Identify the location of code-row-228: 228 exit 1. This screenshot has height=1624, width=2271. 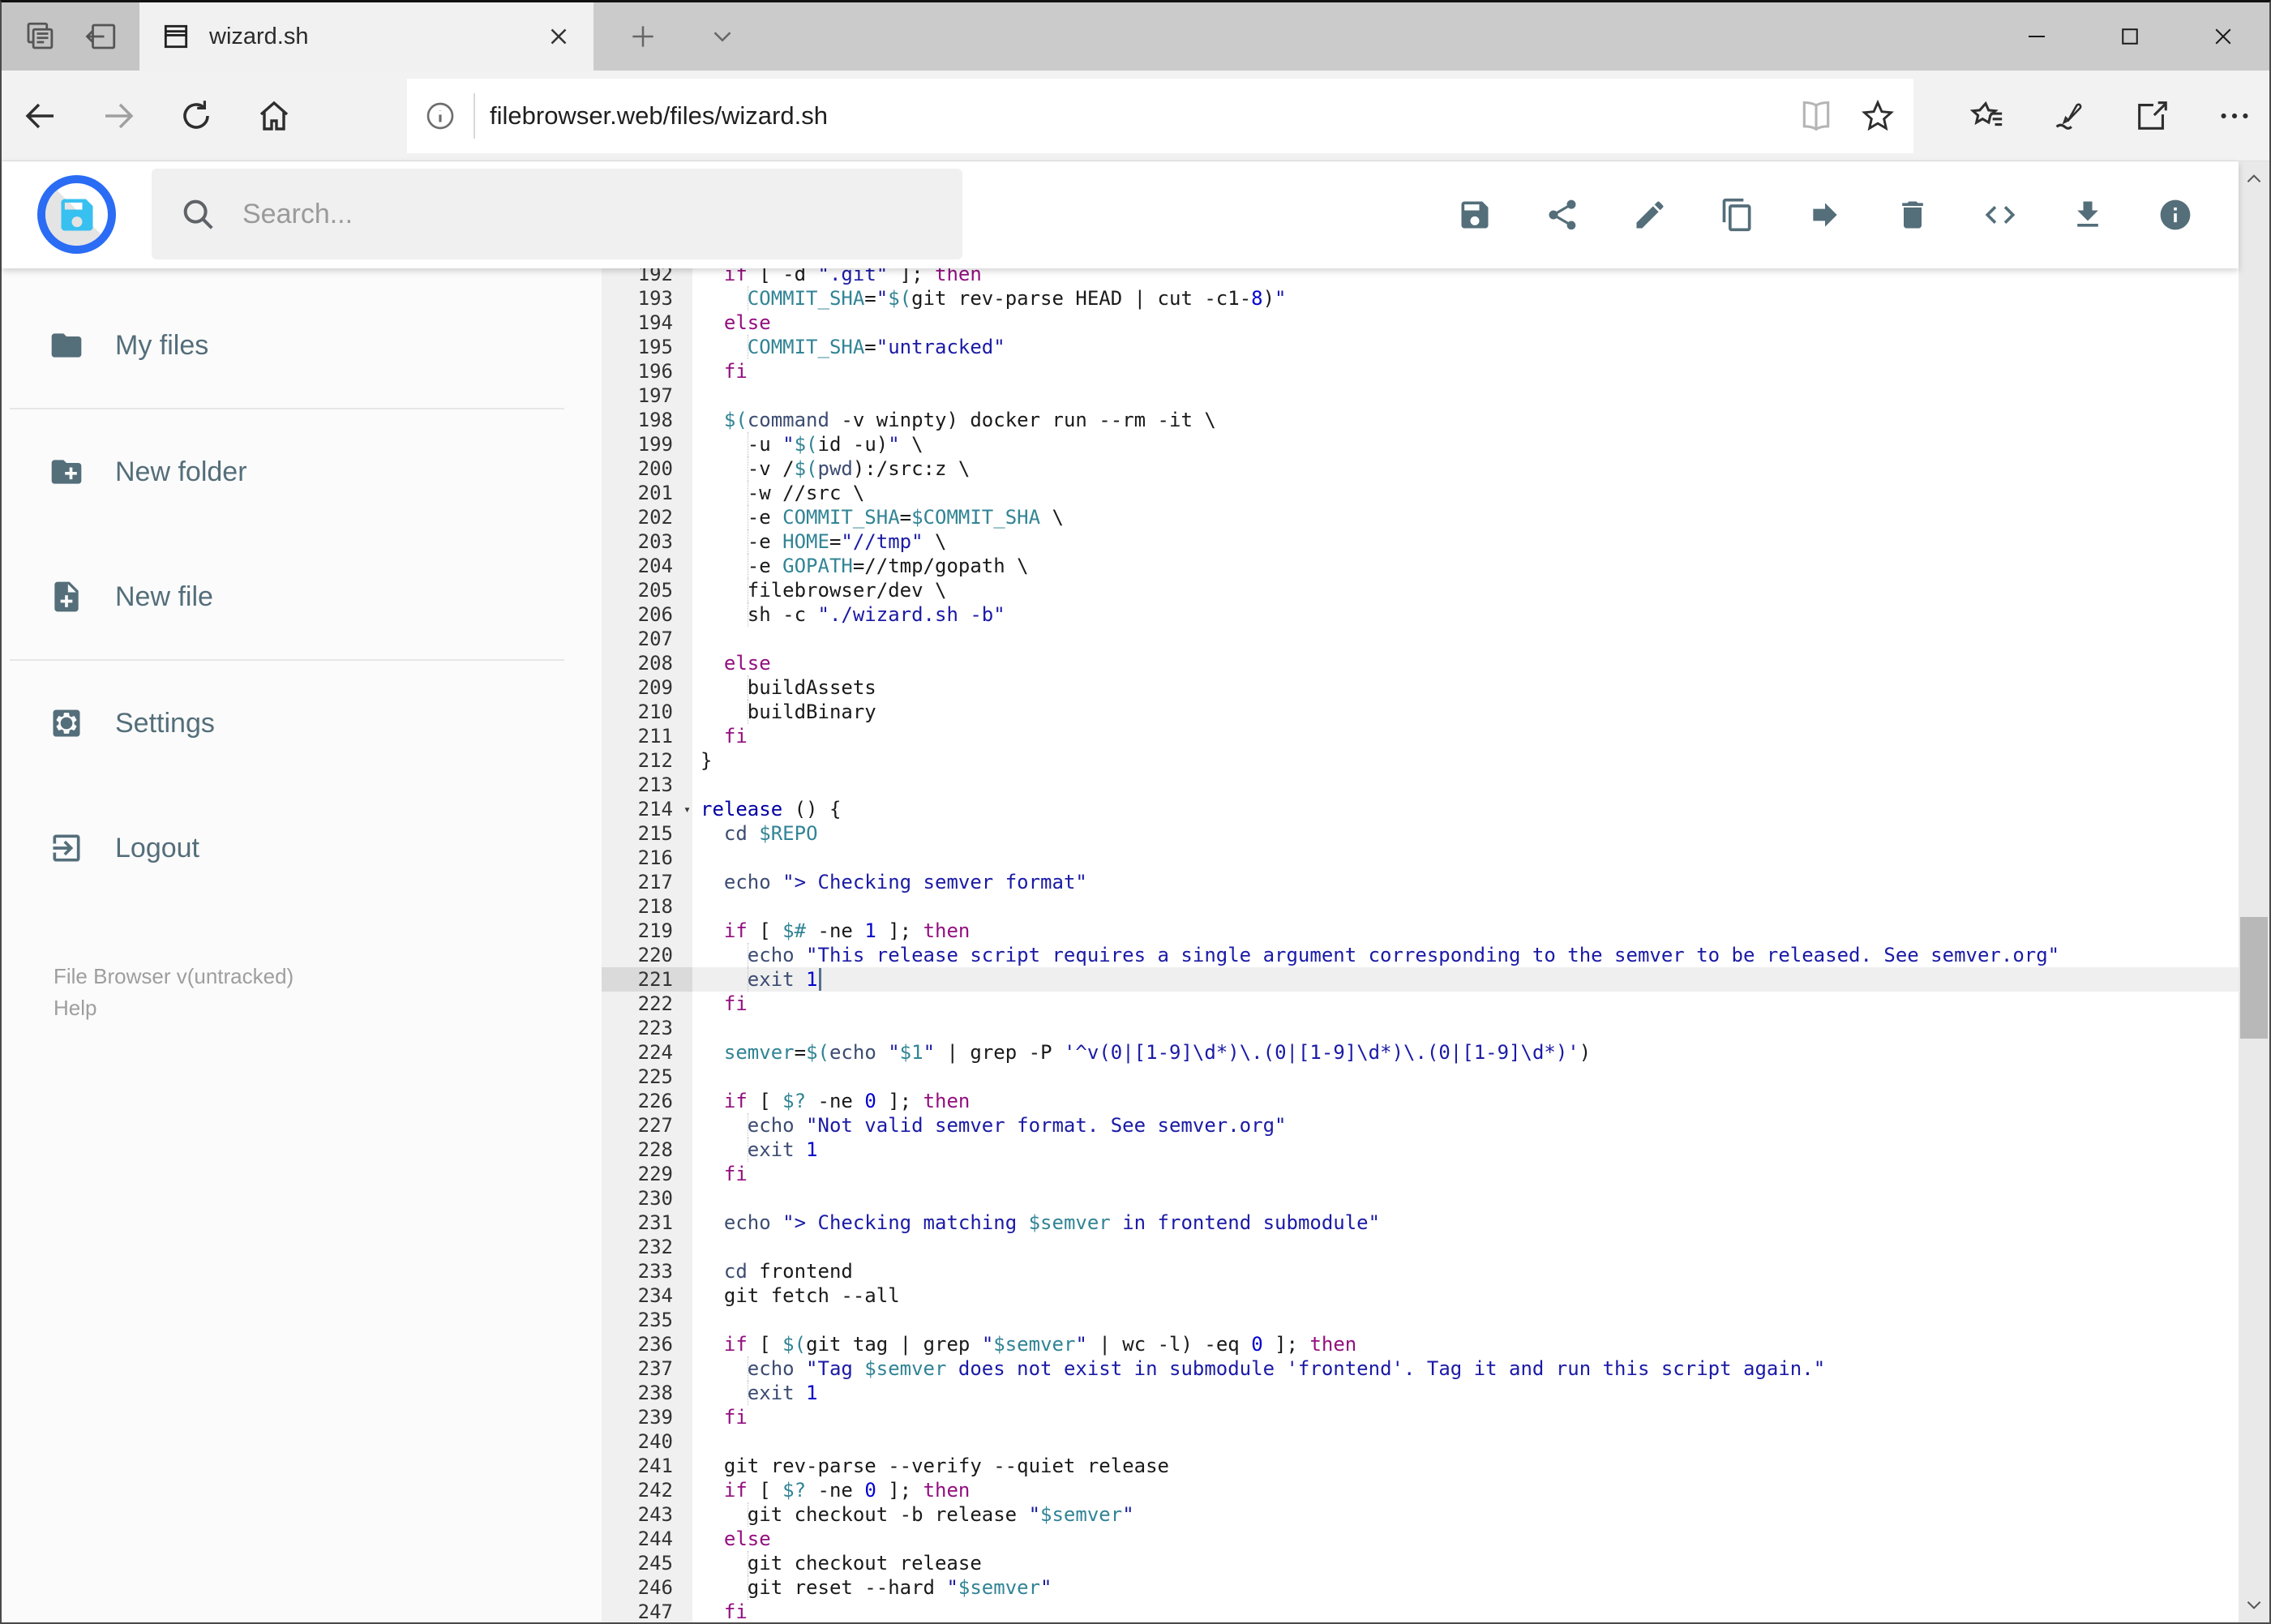
(1421, 1150).